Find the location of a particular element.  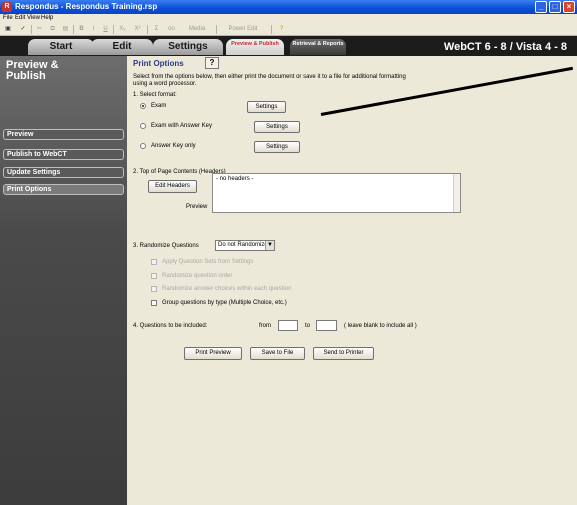

section-randomize-heading: 3. Randomize Questions is located at coordinates (166, 246).